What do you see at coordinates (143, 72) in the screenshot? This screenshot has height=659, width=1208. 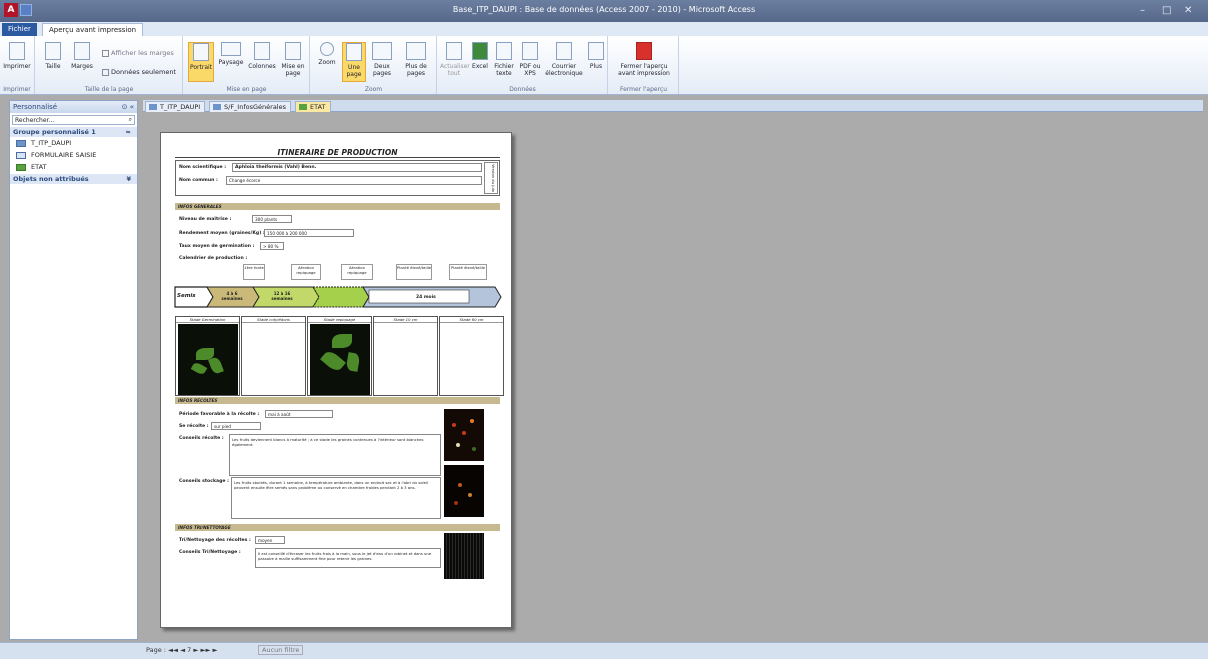 I see `data-only-label: Données seulement` at bounding box center [143, 72].